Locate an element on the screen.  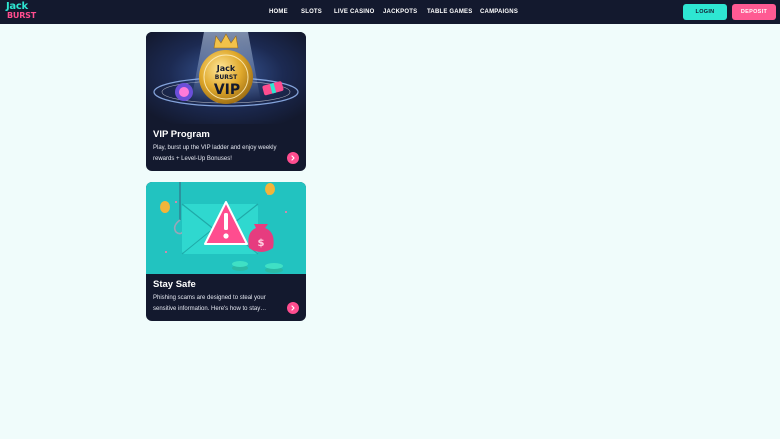
nav-item-table-games: TABLE GAMES is located at coordinates (449, 12).